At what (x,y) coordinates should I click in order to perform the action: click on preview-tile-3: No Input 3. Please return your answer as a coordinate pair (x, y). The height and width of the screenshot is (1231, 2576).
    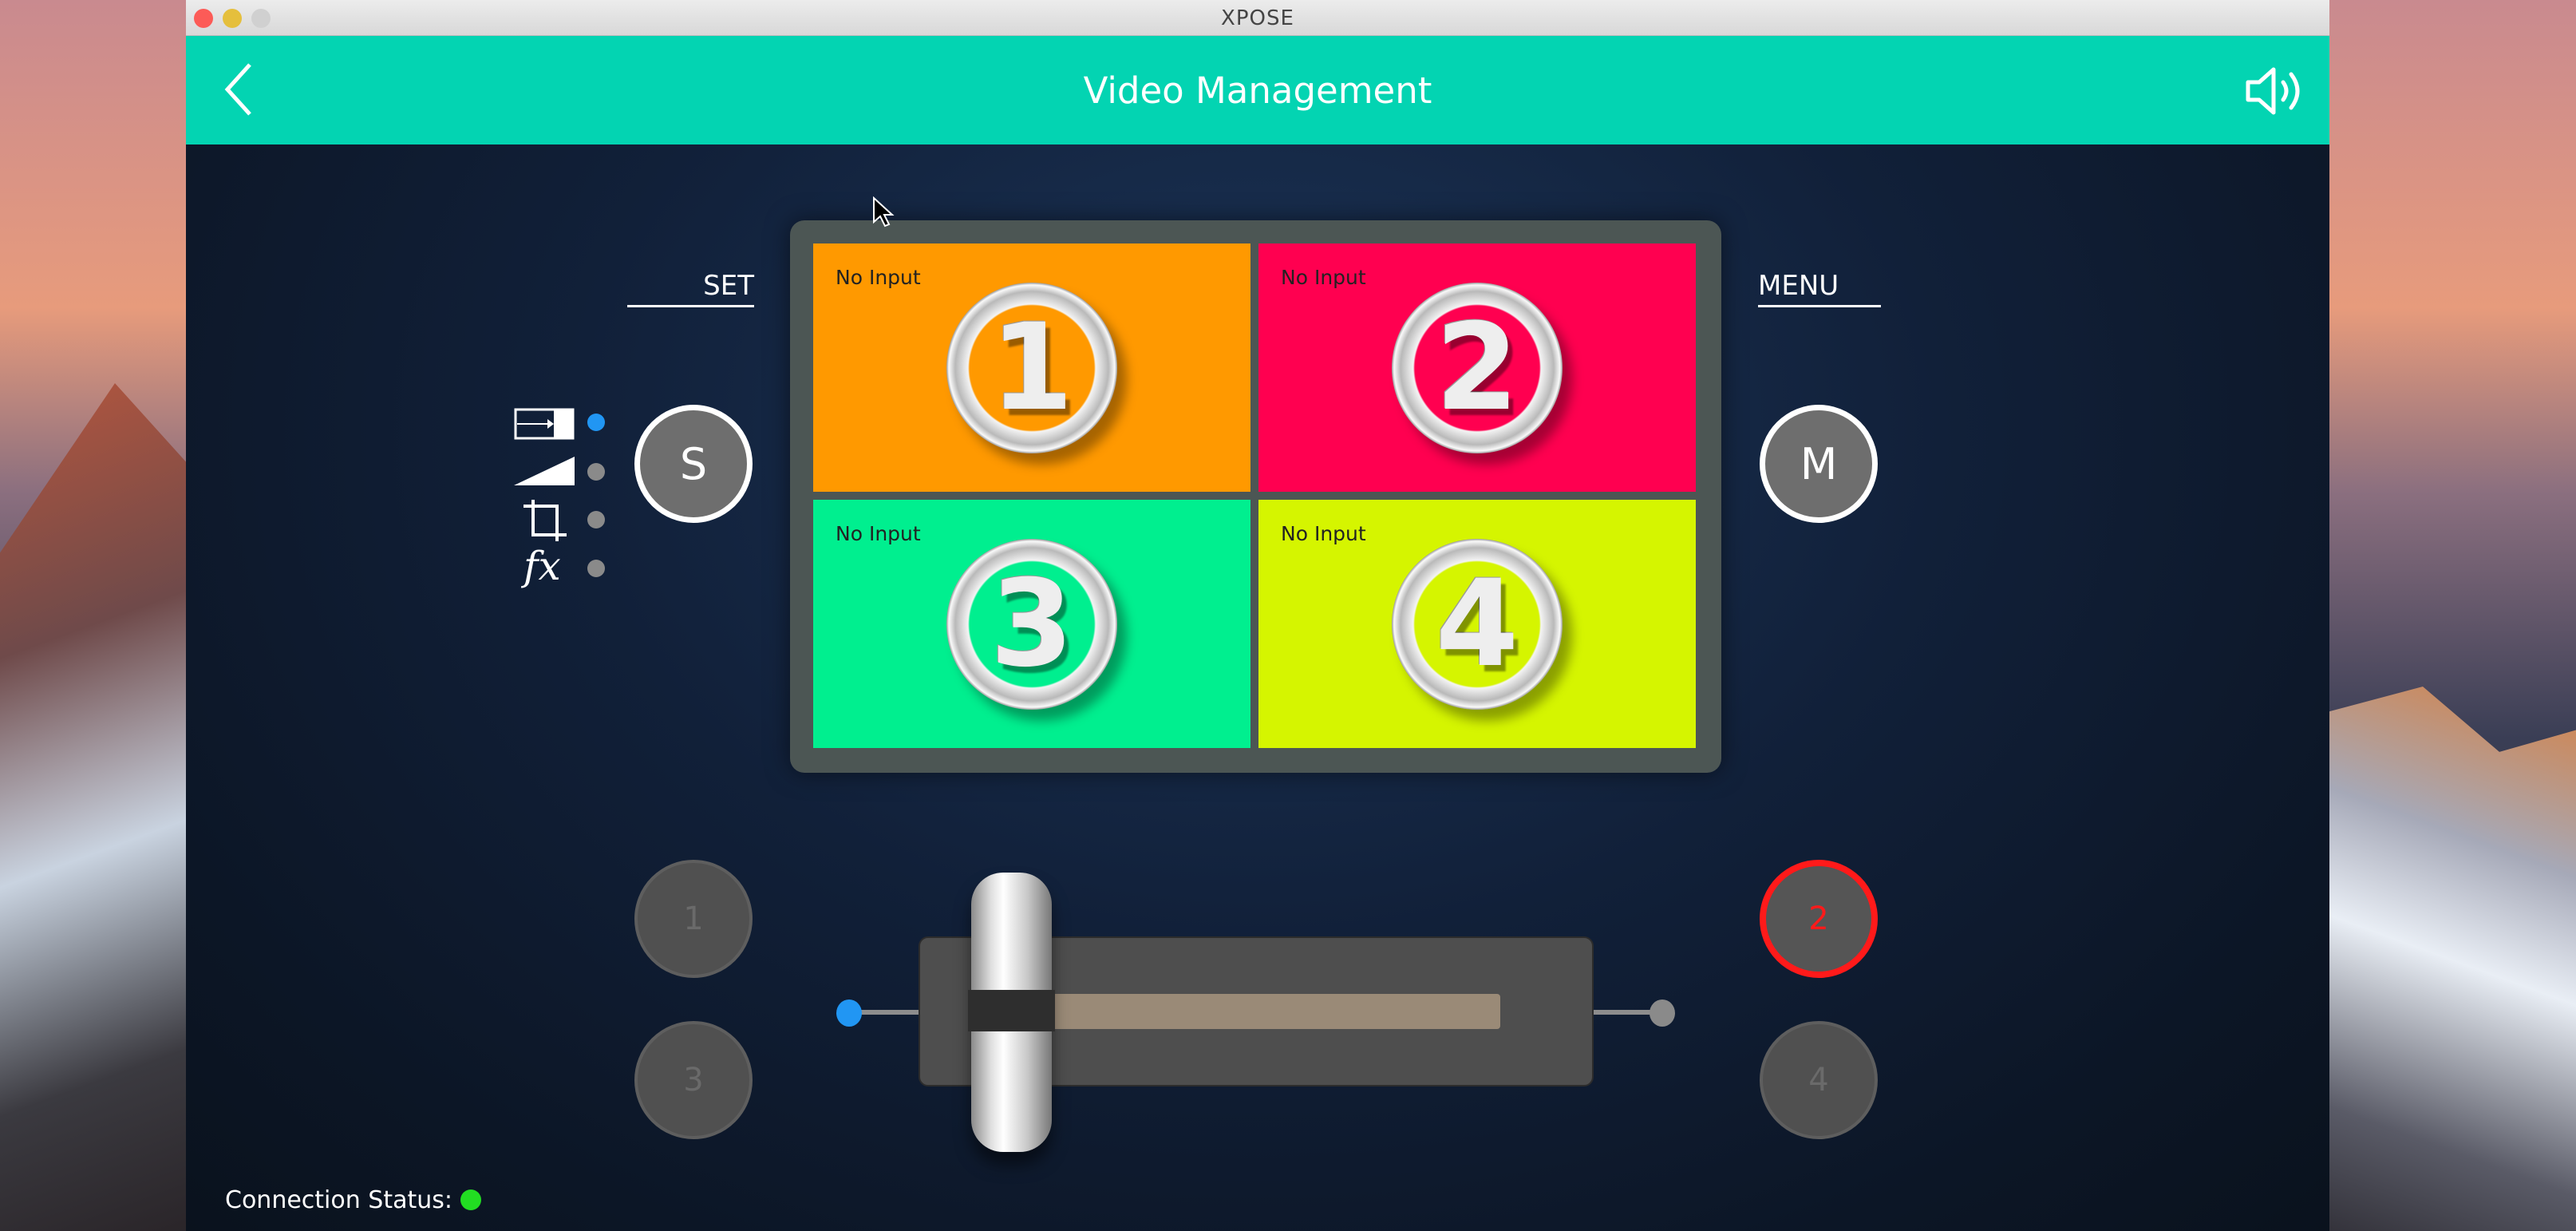
    Looking at the image, I should click on (1031, 624).